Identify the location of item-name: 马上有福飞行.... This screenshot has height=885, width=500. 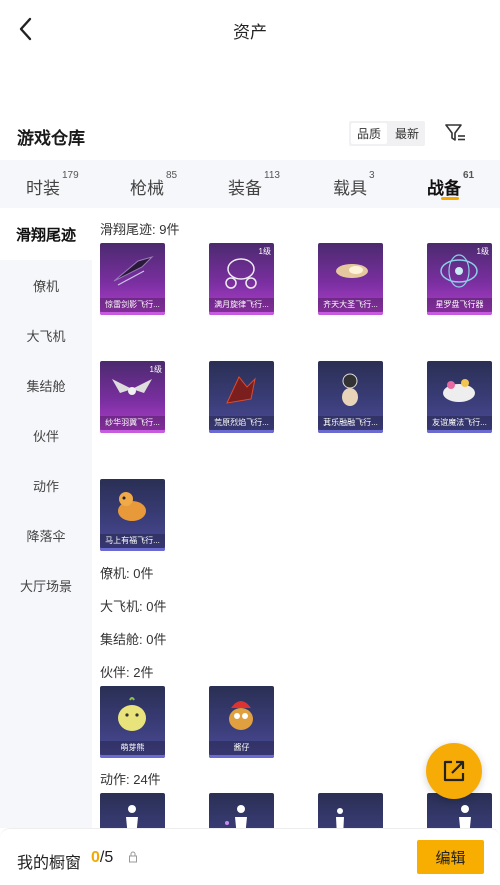
(132, 541).